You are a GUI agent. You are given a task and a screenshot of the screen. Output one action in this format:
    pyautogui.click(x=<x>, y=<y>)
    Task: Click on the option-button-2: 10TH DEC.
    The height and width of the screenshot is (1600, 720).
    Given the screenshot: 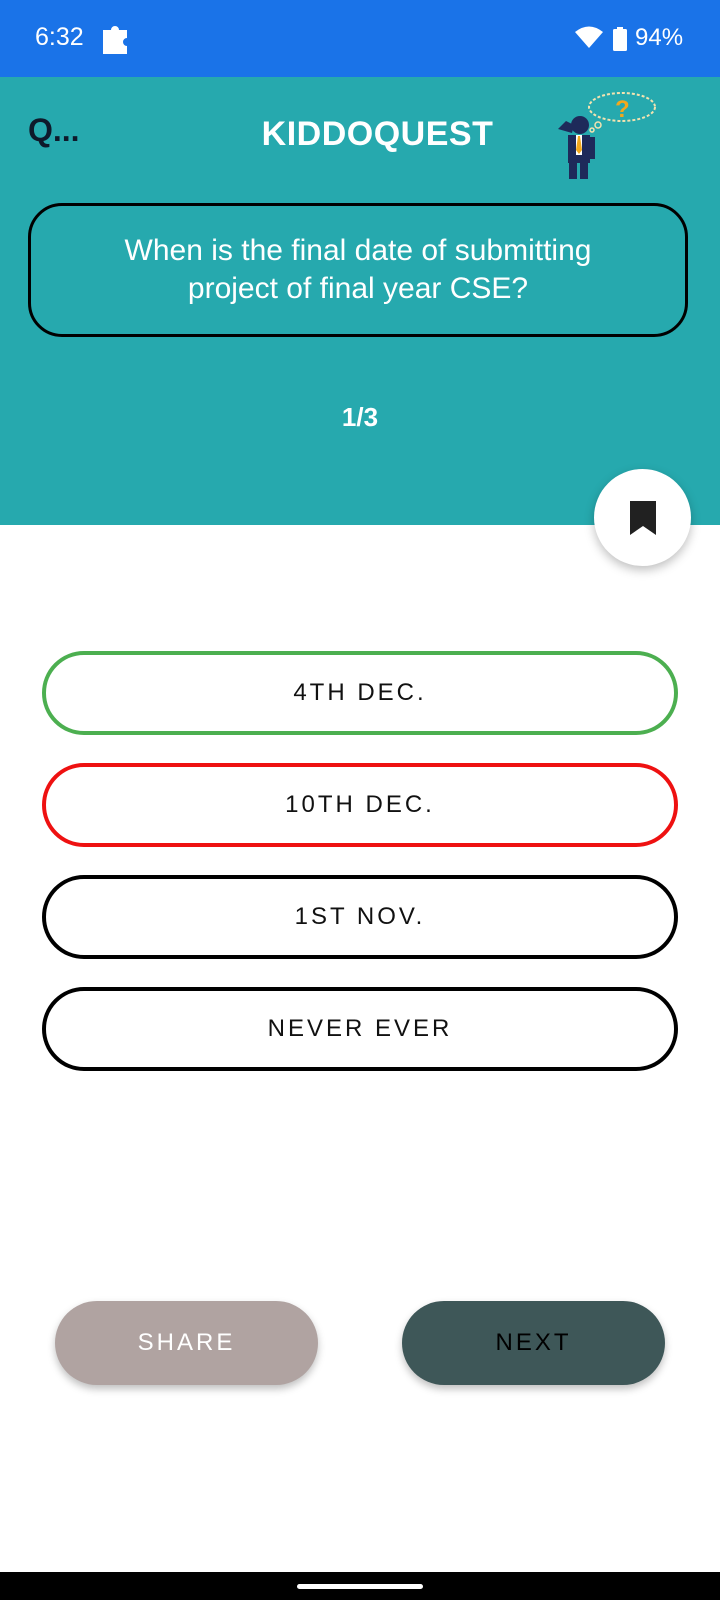 What is the action you would take?
    pyautogui.click(x=360, y=805)
    